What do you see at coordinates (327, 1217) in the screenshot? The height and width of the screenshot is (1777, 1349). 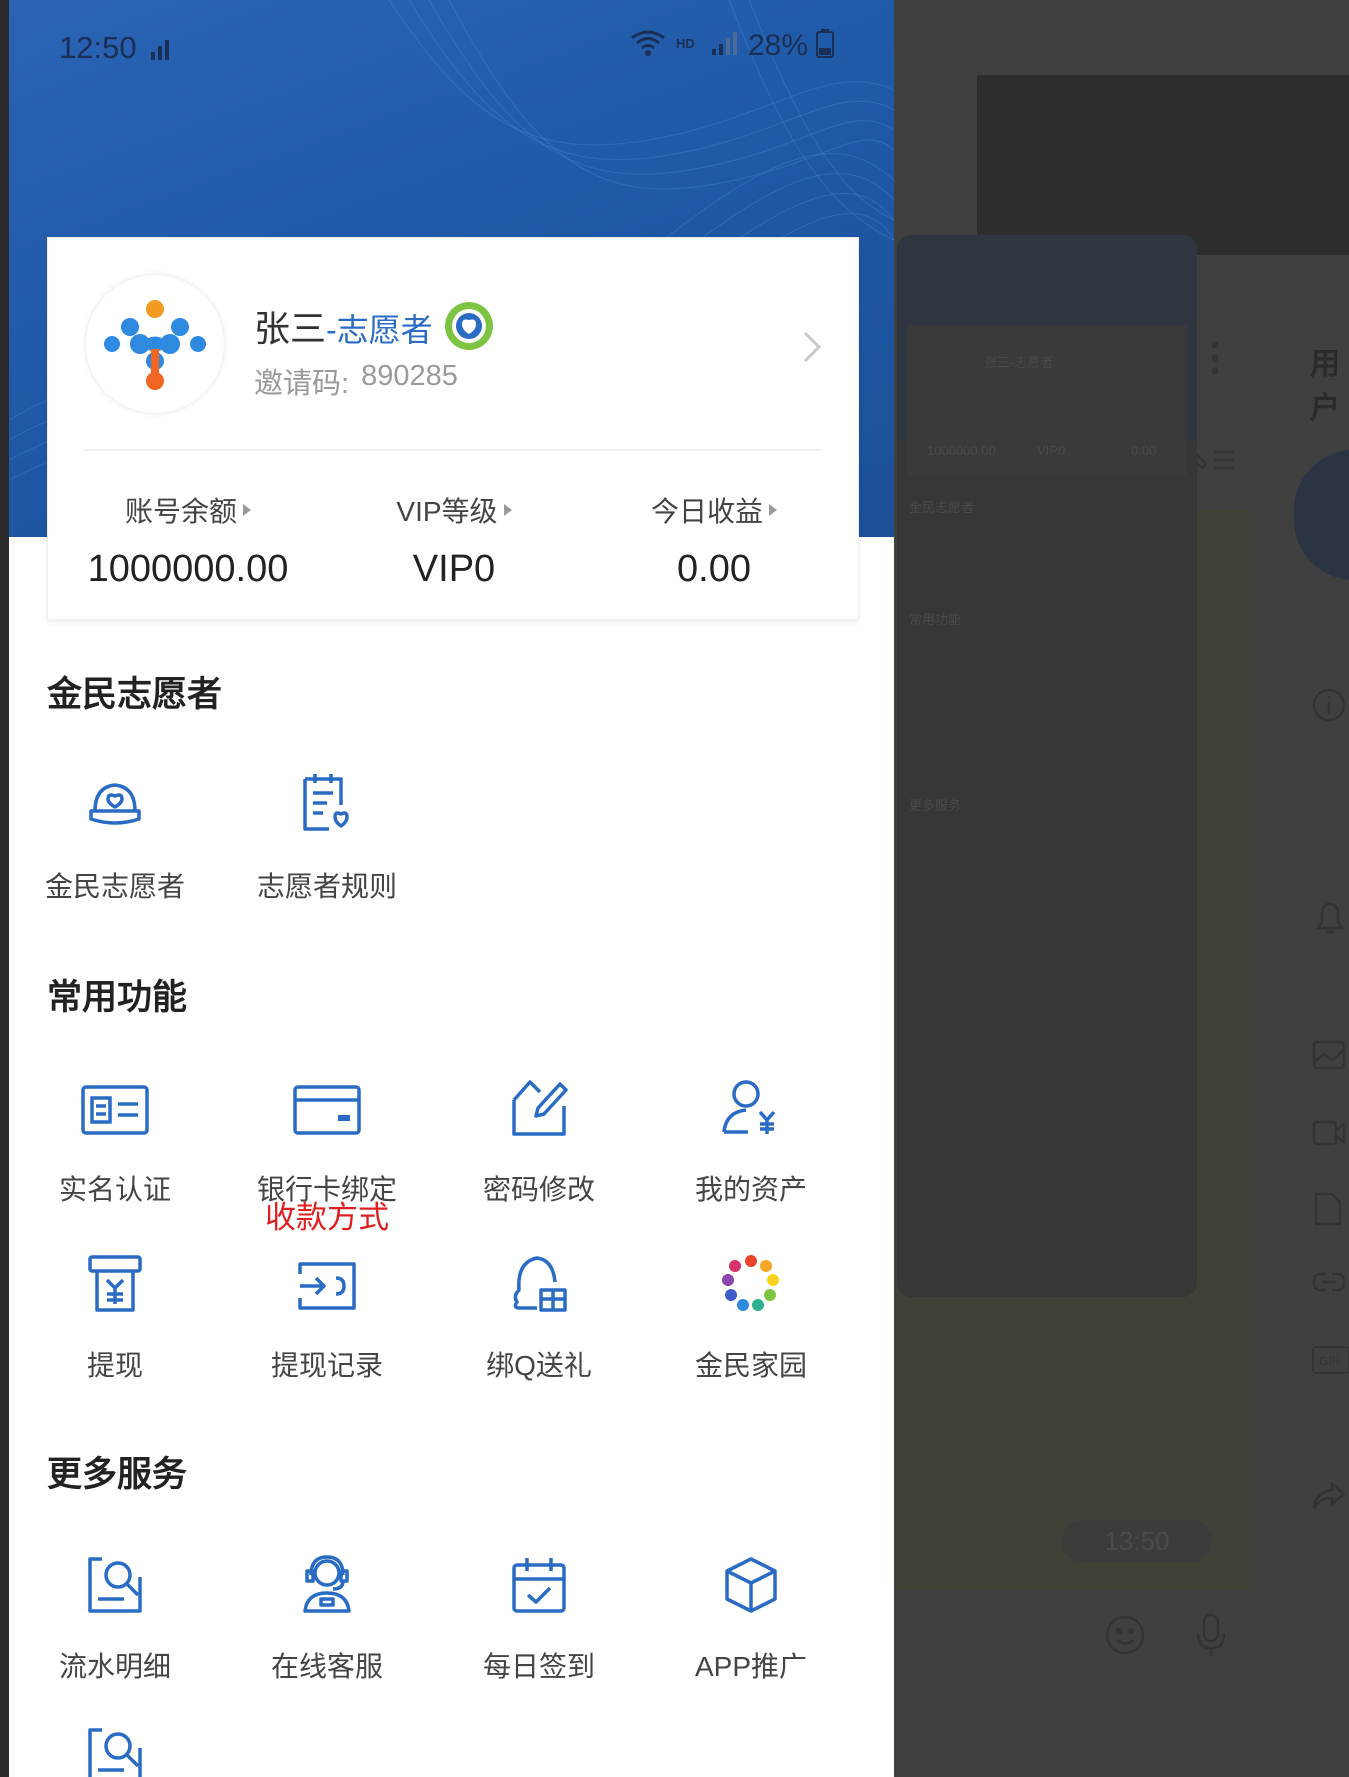 I see `payment-method-annotation: 收款方式` at bounding box center [327, 1217].